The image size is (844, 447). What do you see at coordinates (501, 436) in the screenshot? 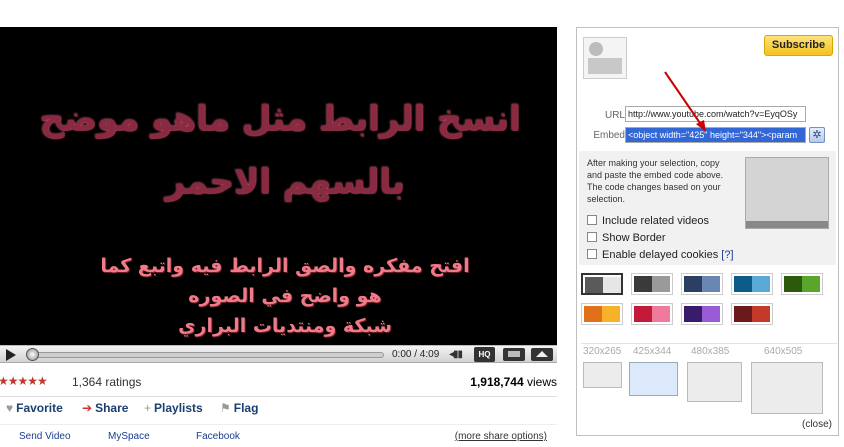
I see `more-share-options-link: (more share options)` at bounding box center [501, 436].